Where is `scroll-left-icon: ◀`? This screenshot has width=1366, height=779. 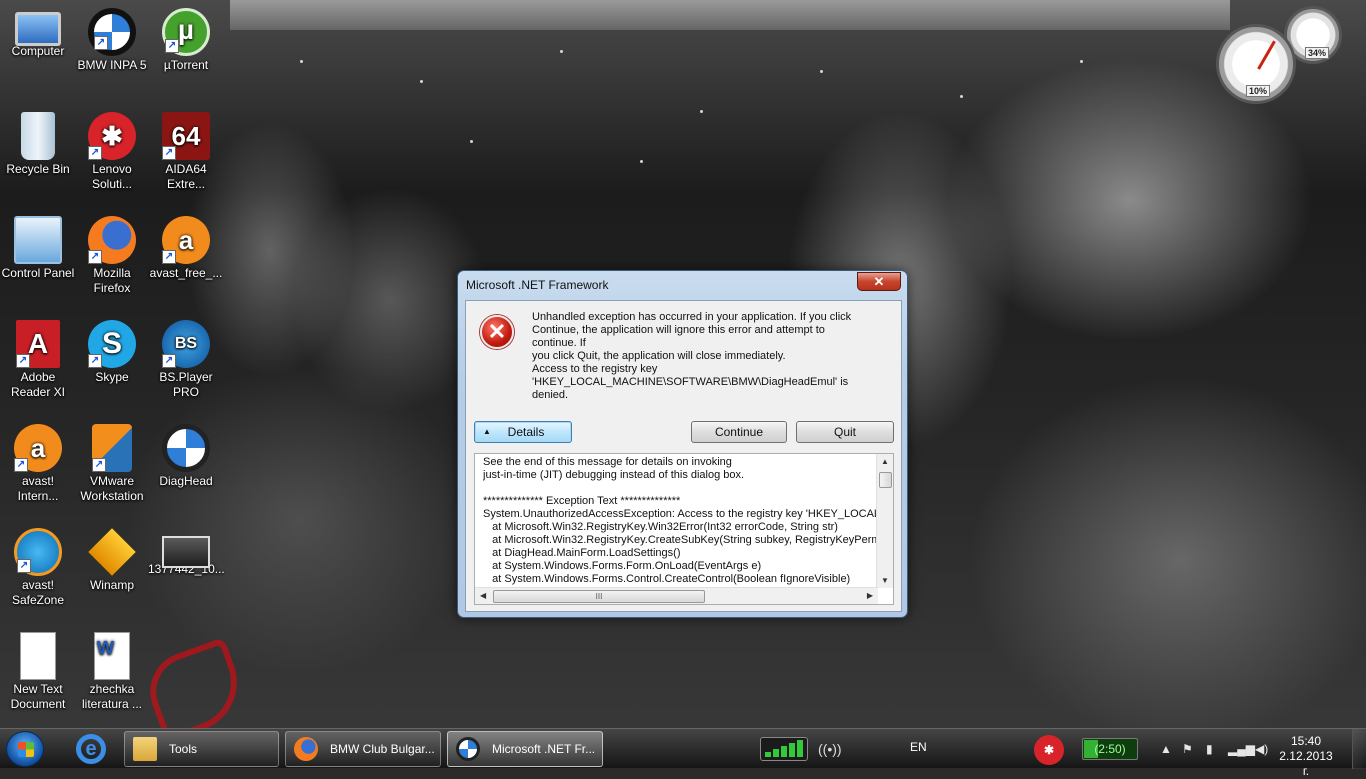 scroll-left-icon: ◀ is located at coordinates (483, 595).